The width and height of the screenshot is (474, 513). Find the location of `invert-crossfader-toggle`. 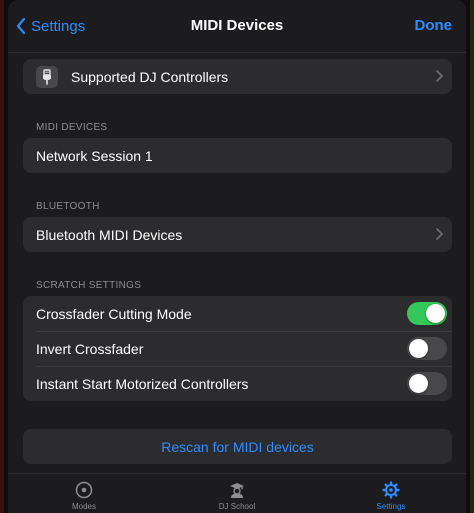

invert-crossfader-toggle is located at coordinates (427, 348).